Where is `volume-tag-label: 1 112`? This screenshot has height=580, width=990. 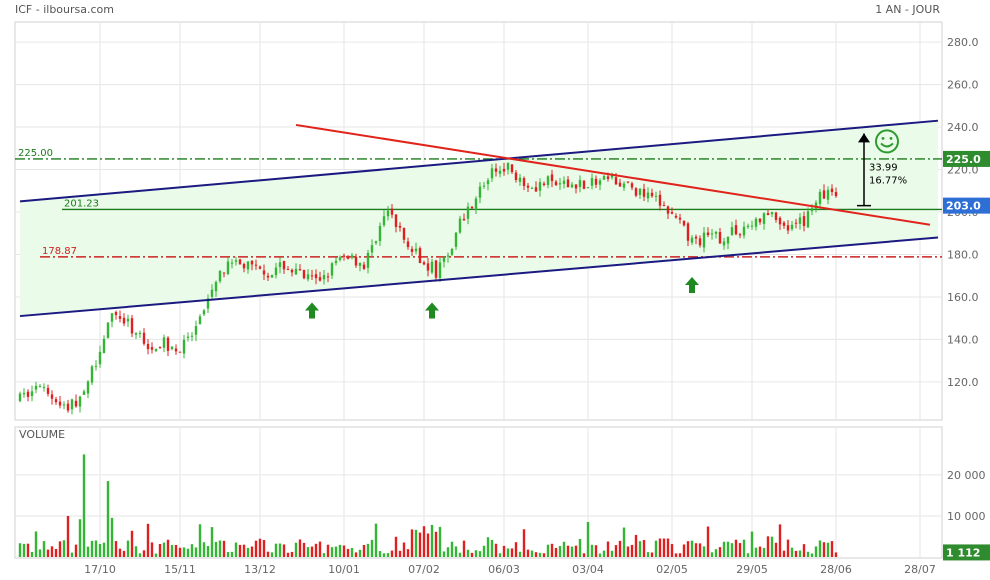
volume-tag-label: 1 112 is located at coordinates (963, 552).